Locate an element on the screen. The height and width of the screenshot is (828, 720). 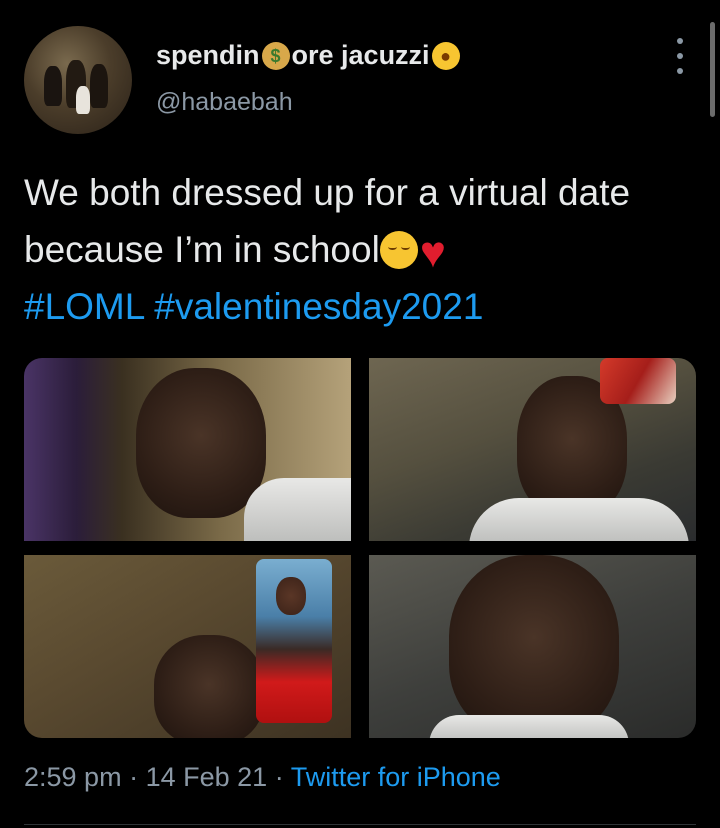
display-name-part2: ore jacuzzi is located at coordinates (360, 55).